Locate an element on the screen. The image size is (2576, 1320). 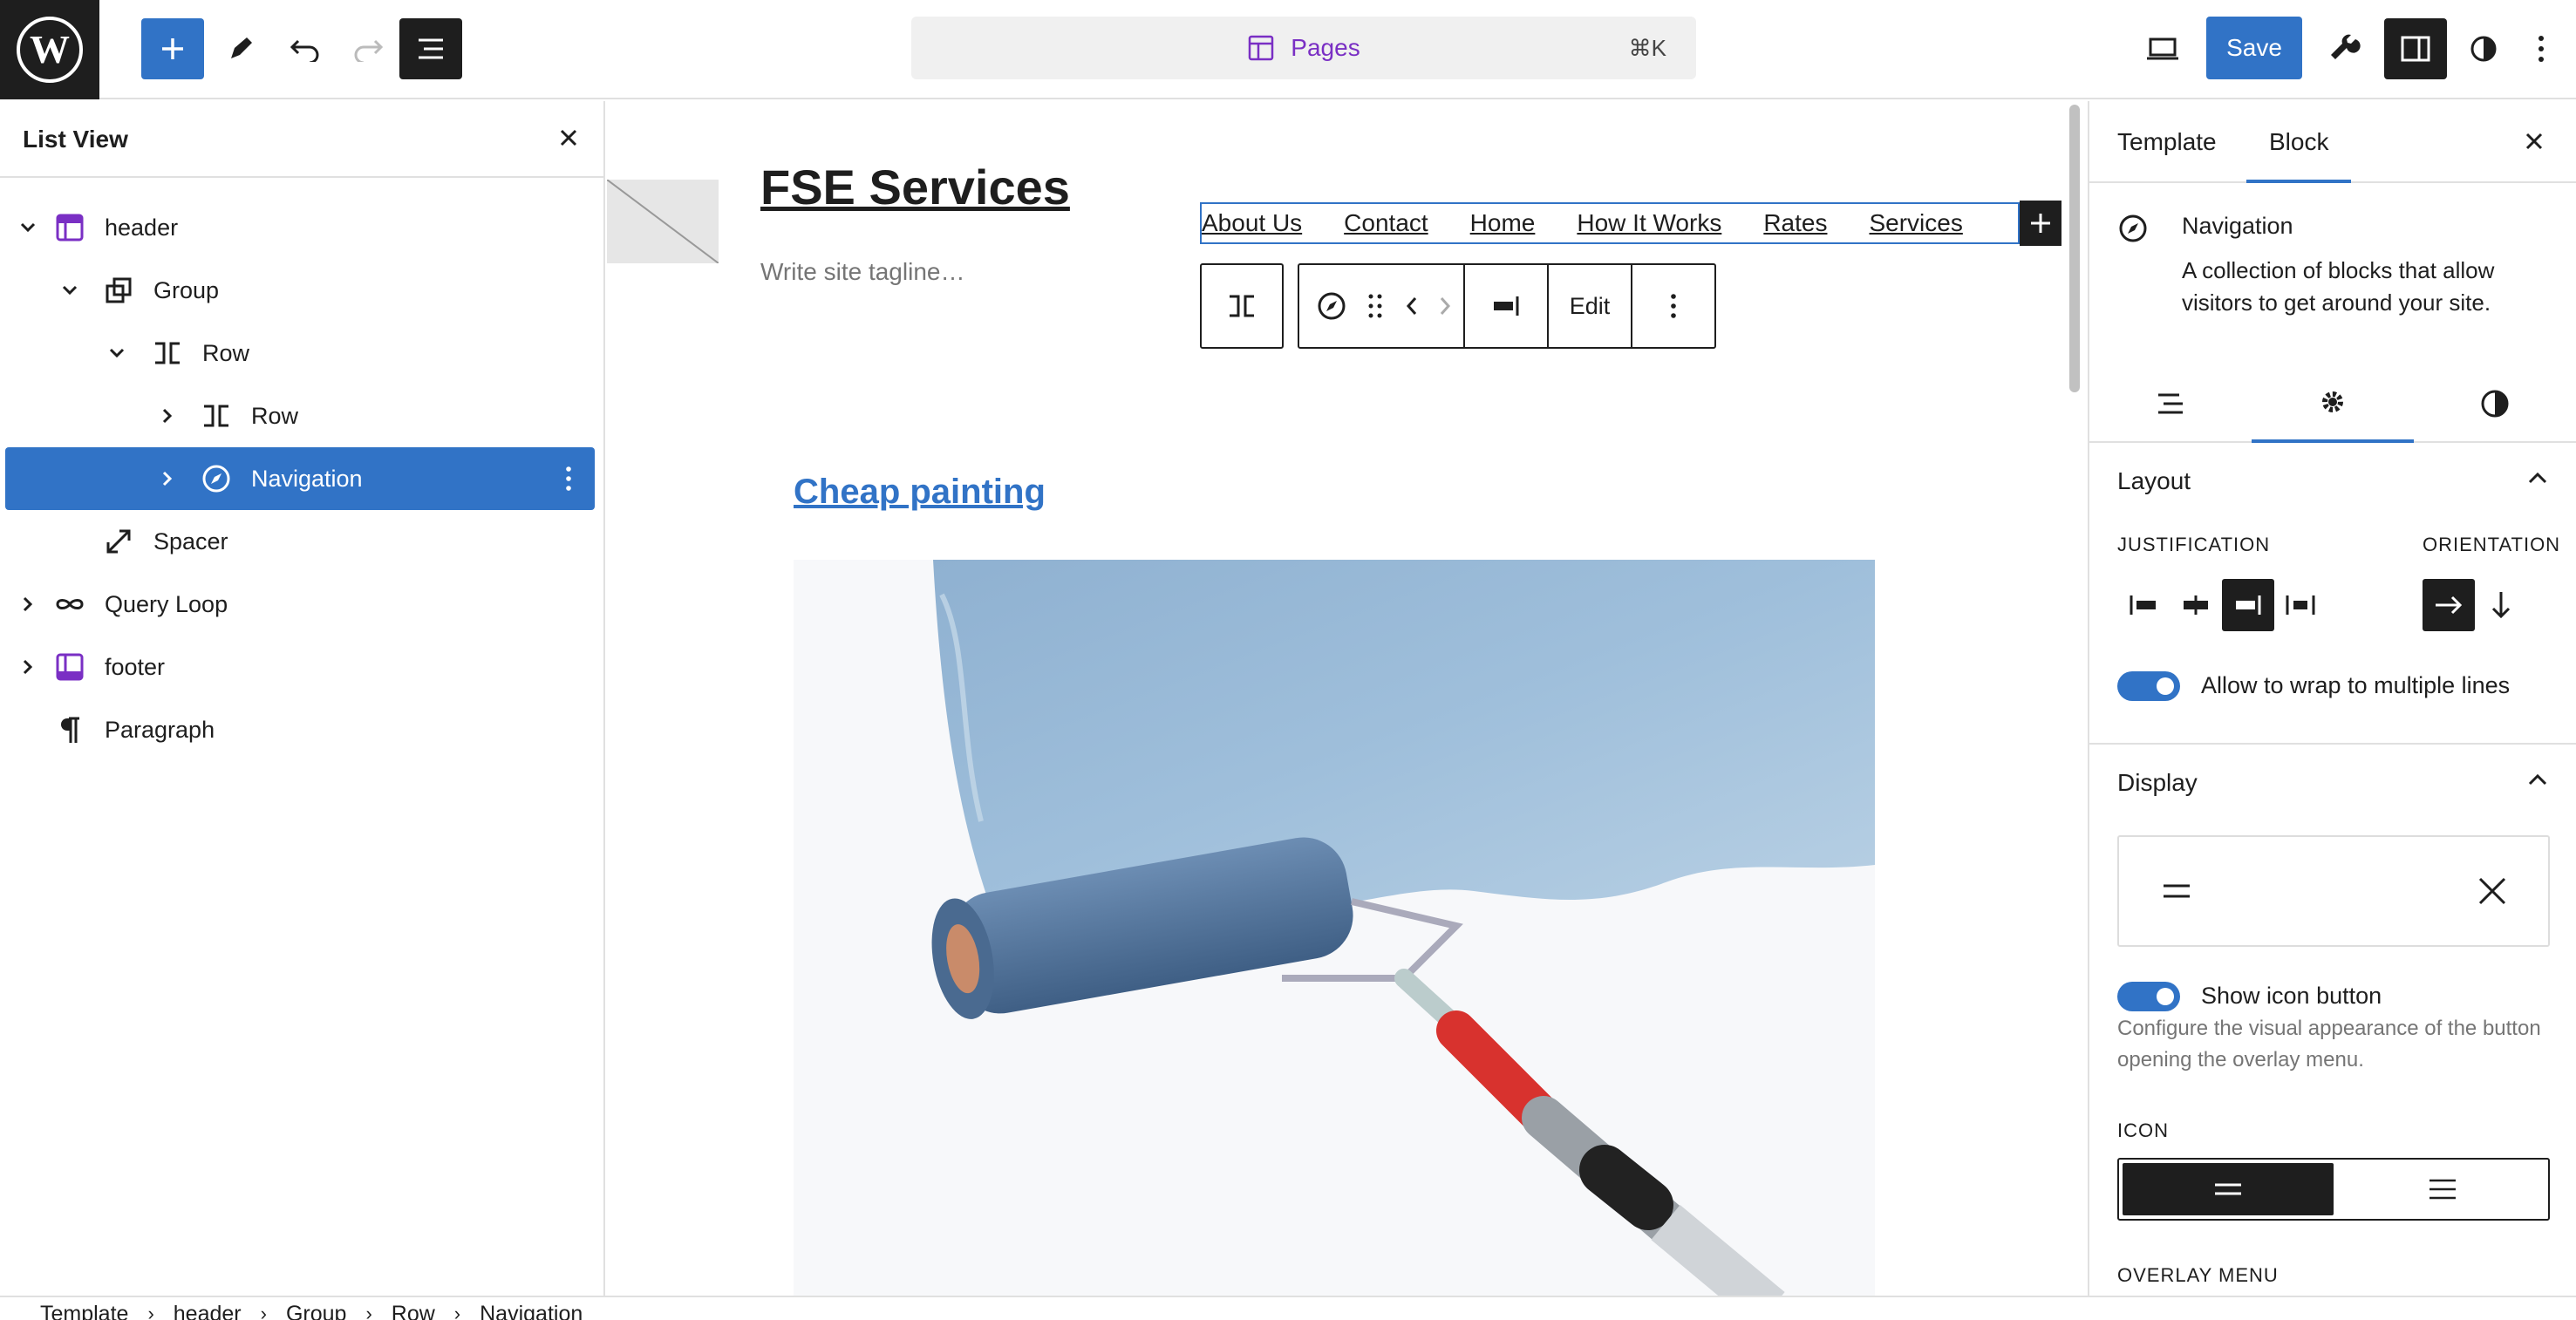
list-item-spacer: Spacer is located at coordinates (300, 541).